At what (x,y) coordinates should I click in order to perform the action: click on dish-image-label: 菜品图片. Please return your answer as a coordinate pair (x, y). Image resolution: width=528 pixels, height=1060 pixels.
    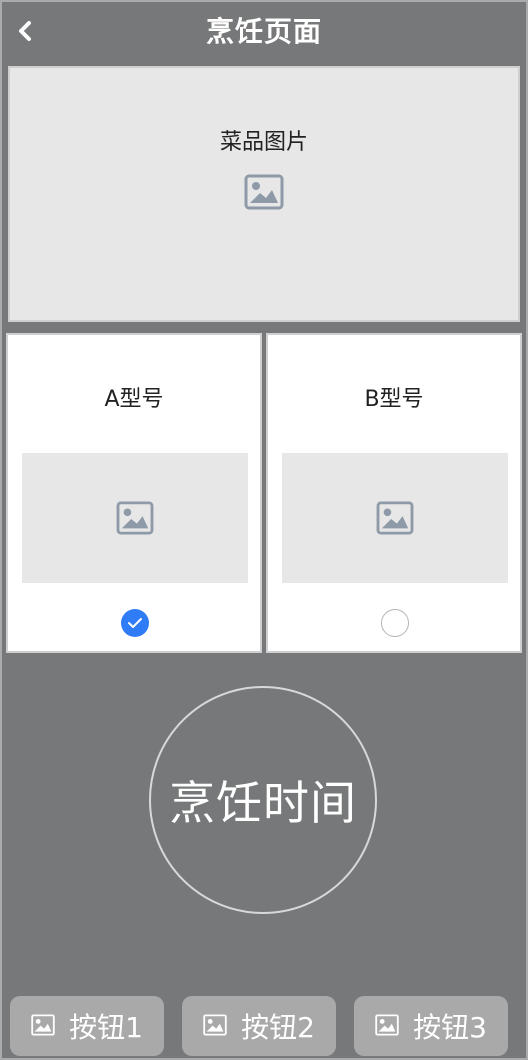
    Looking at the image, I should click on (263, 142).